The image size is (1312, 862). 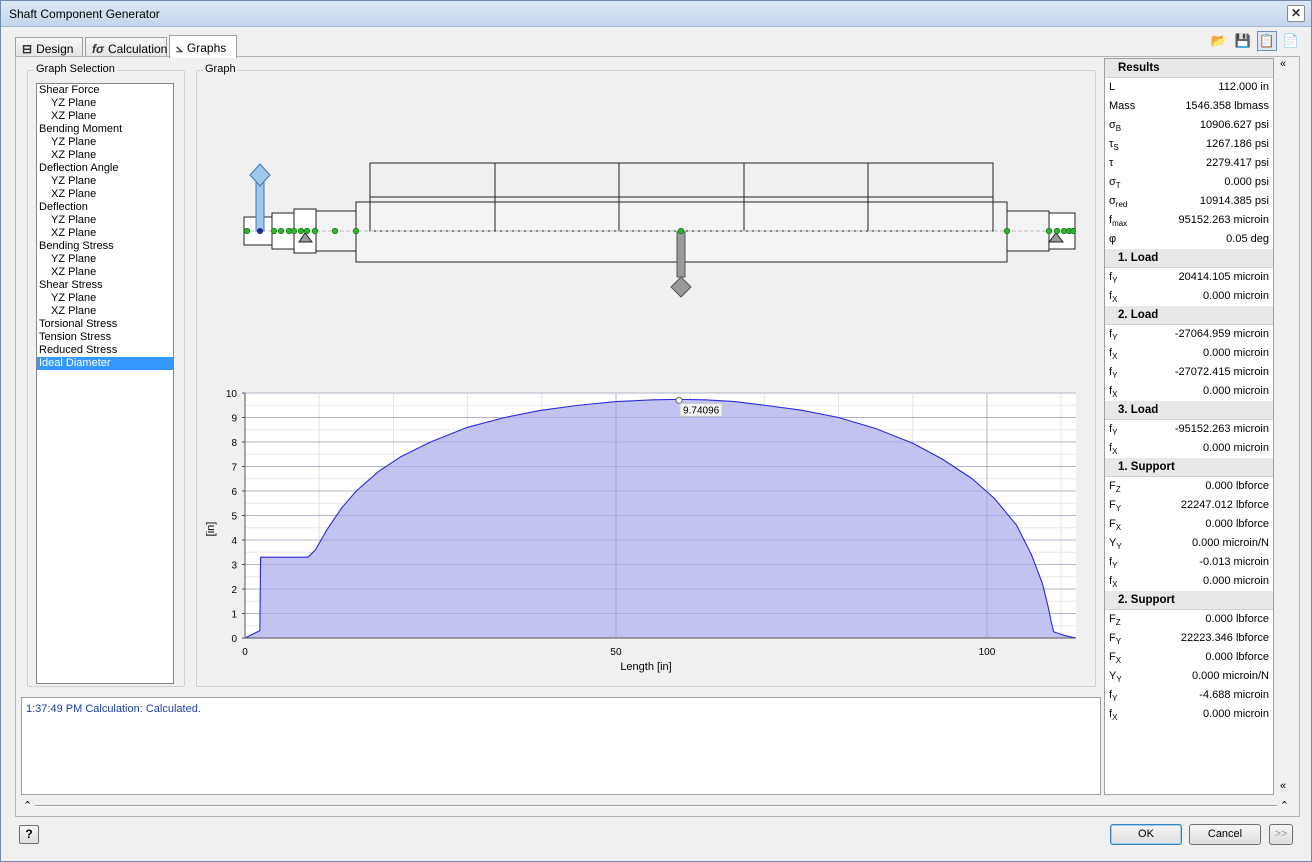 What do you see at coordinates (1243, 41) in the screenshot?
I see `save-icon: 💾` at bounding box center [1243, 41].